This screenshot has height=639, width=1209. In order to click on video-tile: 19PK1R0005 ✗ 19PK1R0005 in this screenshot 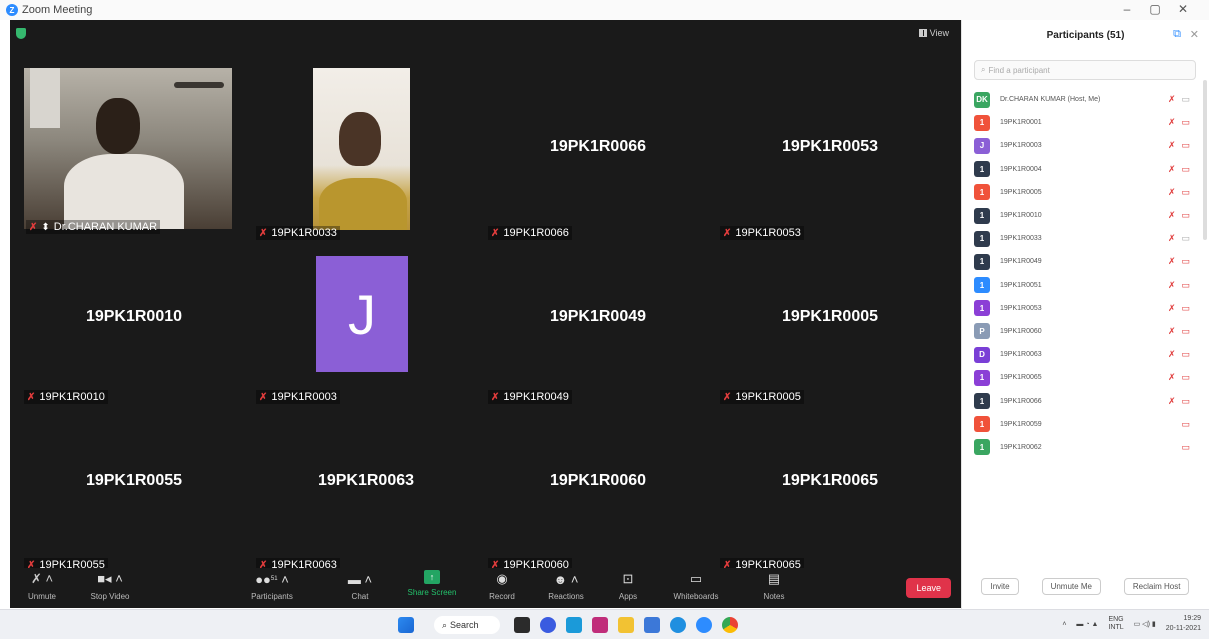, I will do `click(830, 322)`.